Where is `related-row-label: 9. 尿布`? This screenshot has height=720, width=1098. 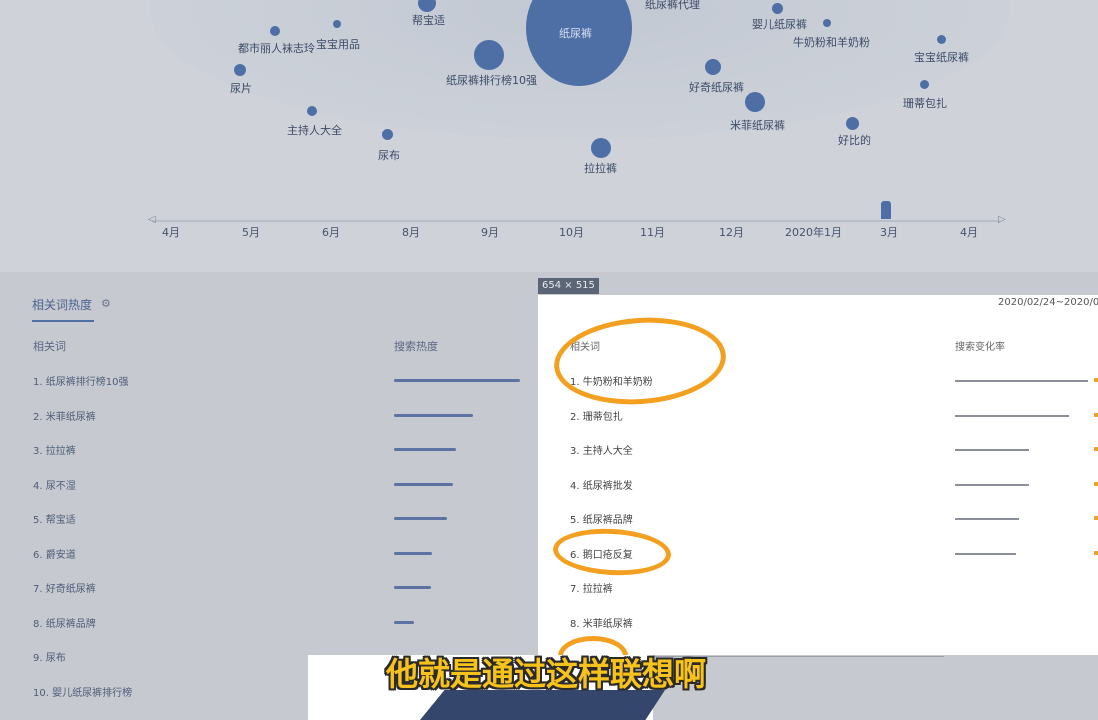 related-row-label: 9. 尿布 is located at coordinates (49, 656).